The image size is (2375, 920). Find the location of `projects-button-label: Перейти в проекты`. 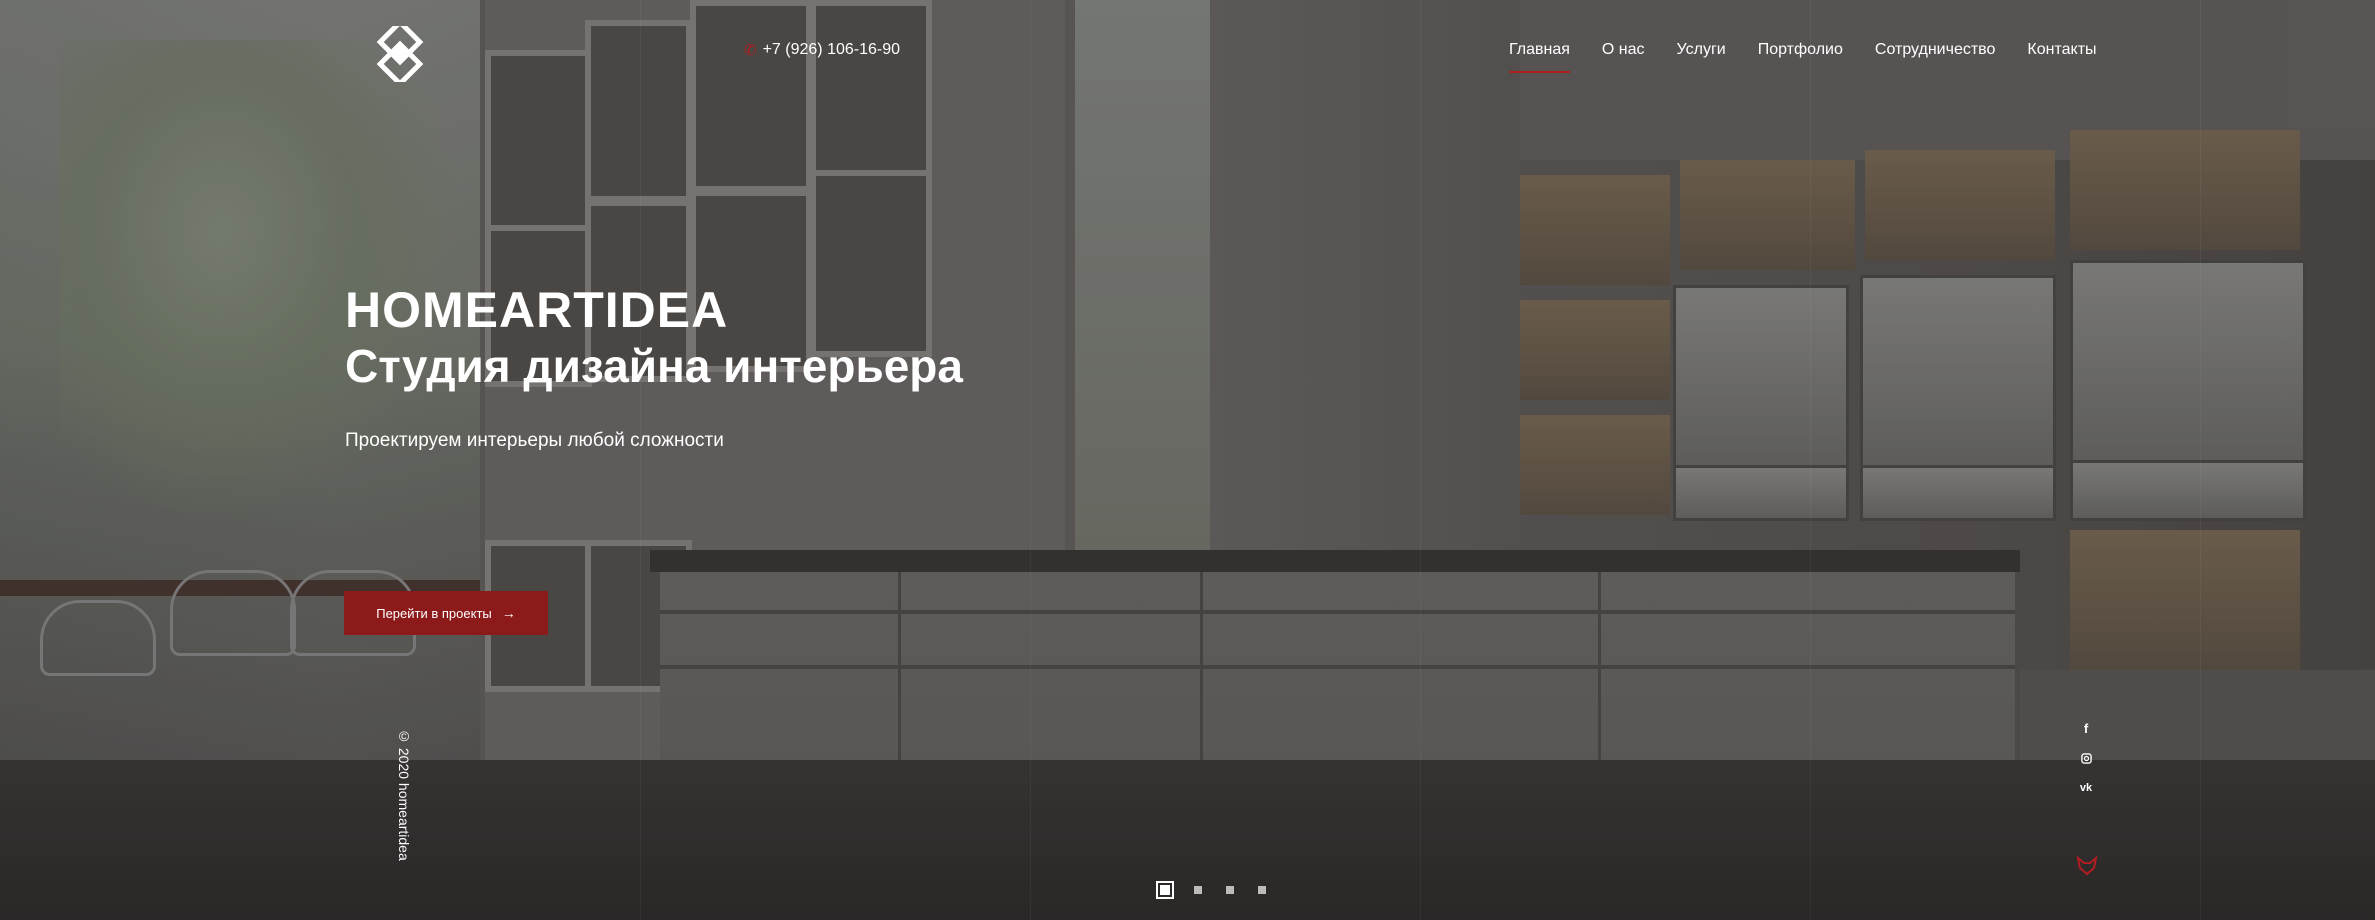

projects-button-label: Перейти в проекты is located at coordinates (434, 613).